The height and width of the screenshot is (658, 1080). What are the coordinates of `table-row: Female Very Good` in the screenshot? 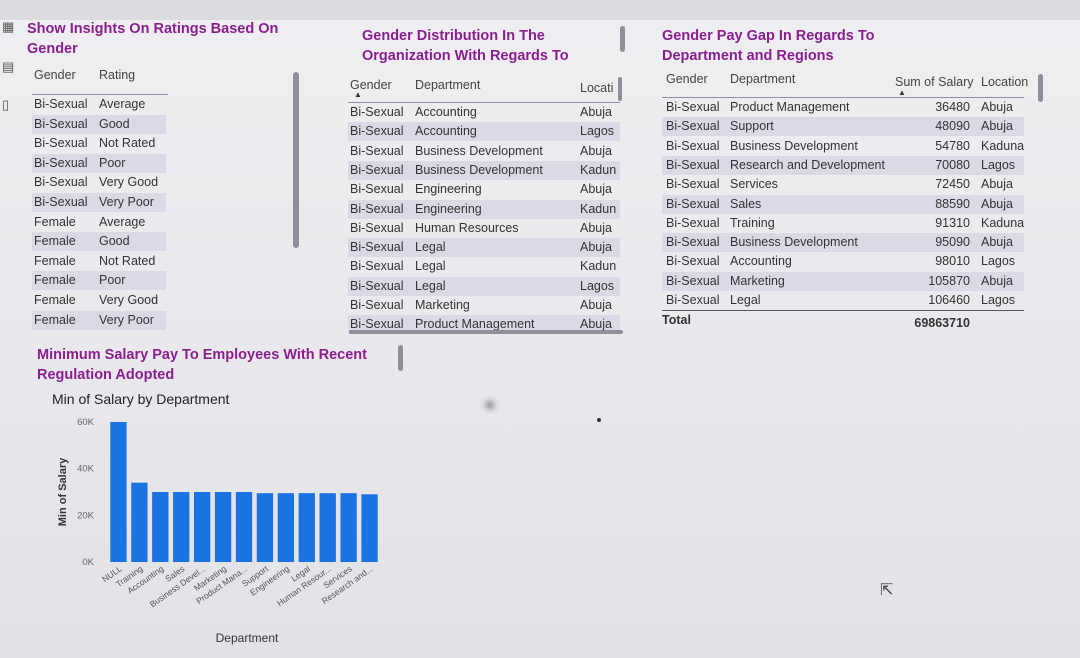 It's located at (99, 300).